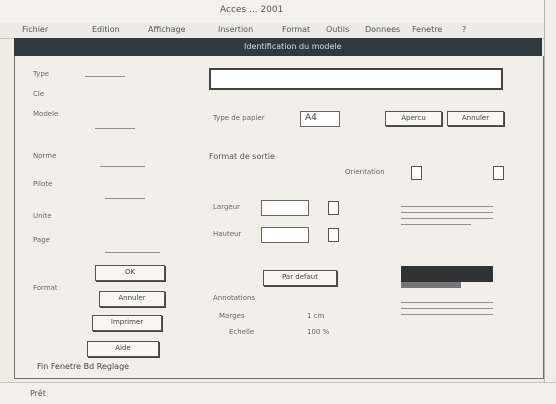  I want to click on left-item-page: Page, so click(41, 240).